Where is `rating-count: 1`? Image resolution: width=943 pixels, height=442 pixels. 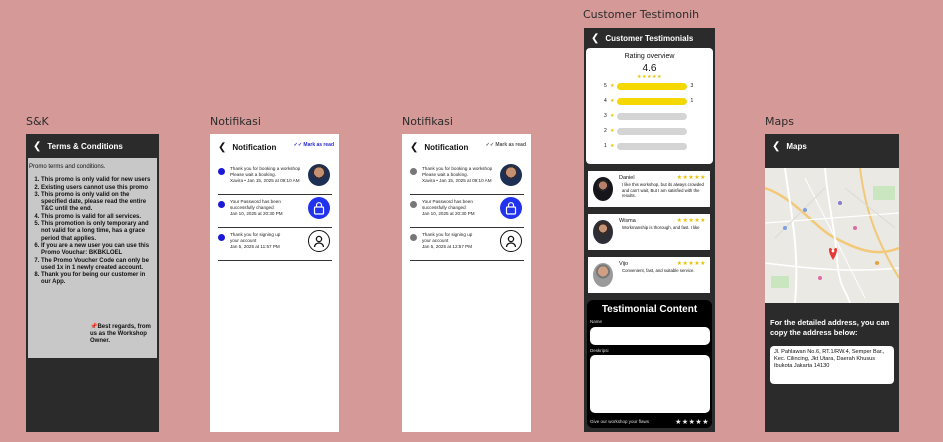 rating-count: 1 is located at coordinates (692, 101).